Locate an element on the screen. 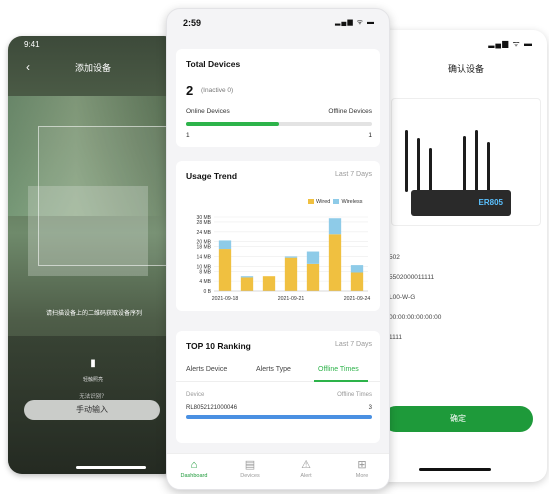  online-progress-fill is located at coordinates (232, 124).